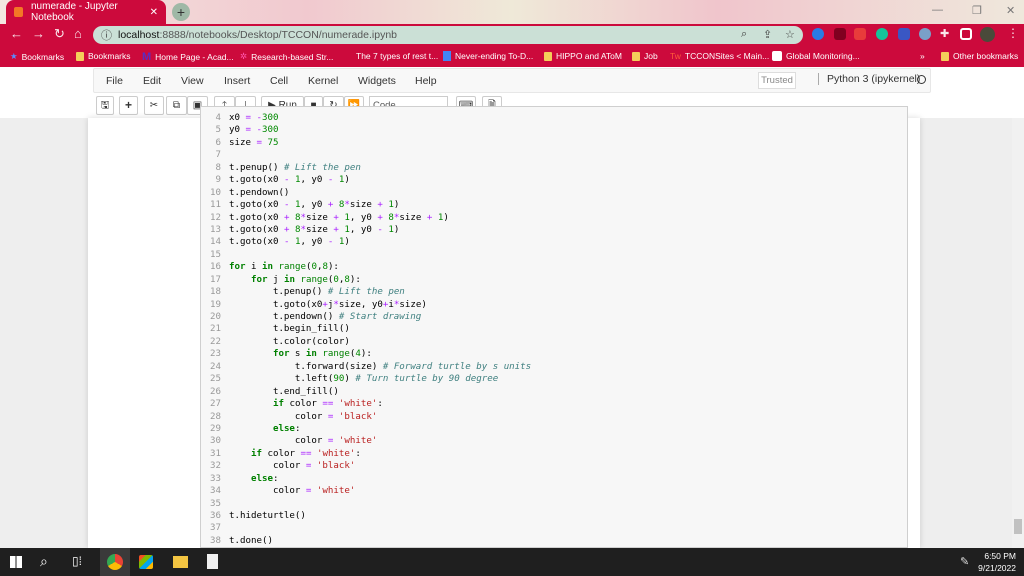 Image resolution: width=1024 pixels, height=576 pixels. What do you see at coordinates (114, 81) in the screenshot?
I see `menu-file: File` at bounding box center [114, 81].